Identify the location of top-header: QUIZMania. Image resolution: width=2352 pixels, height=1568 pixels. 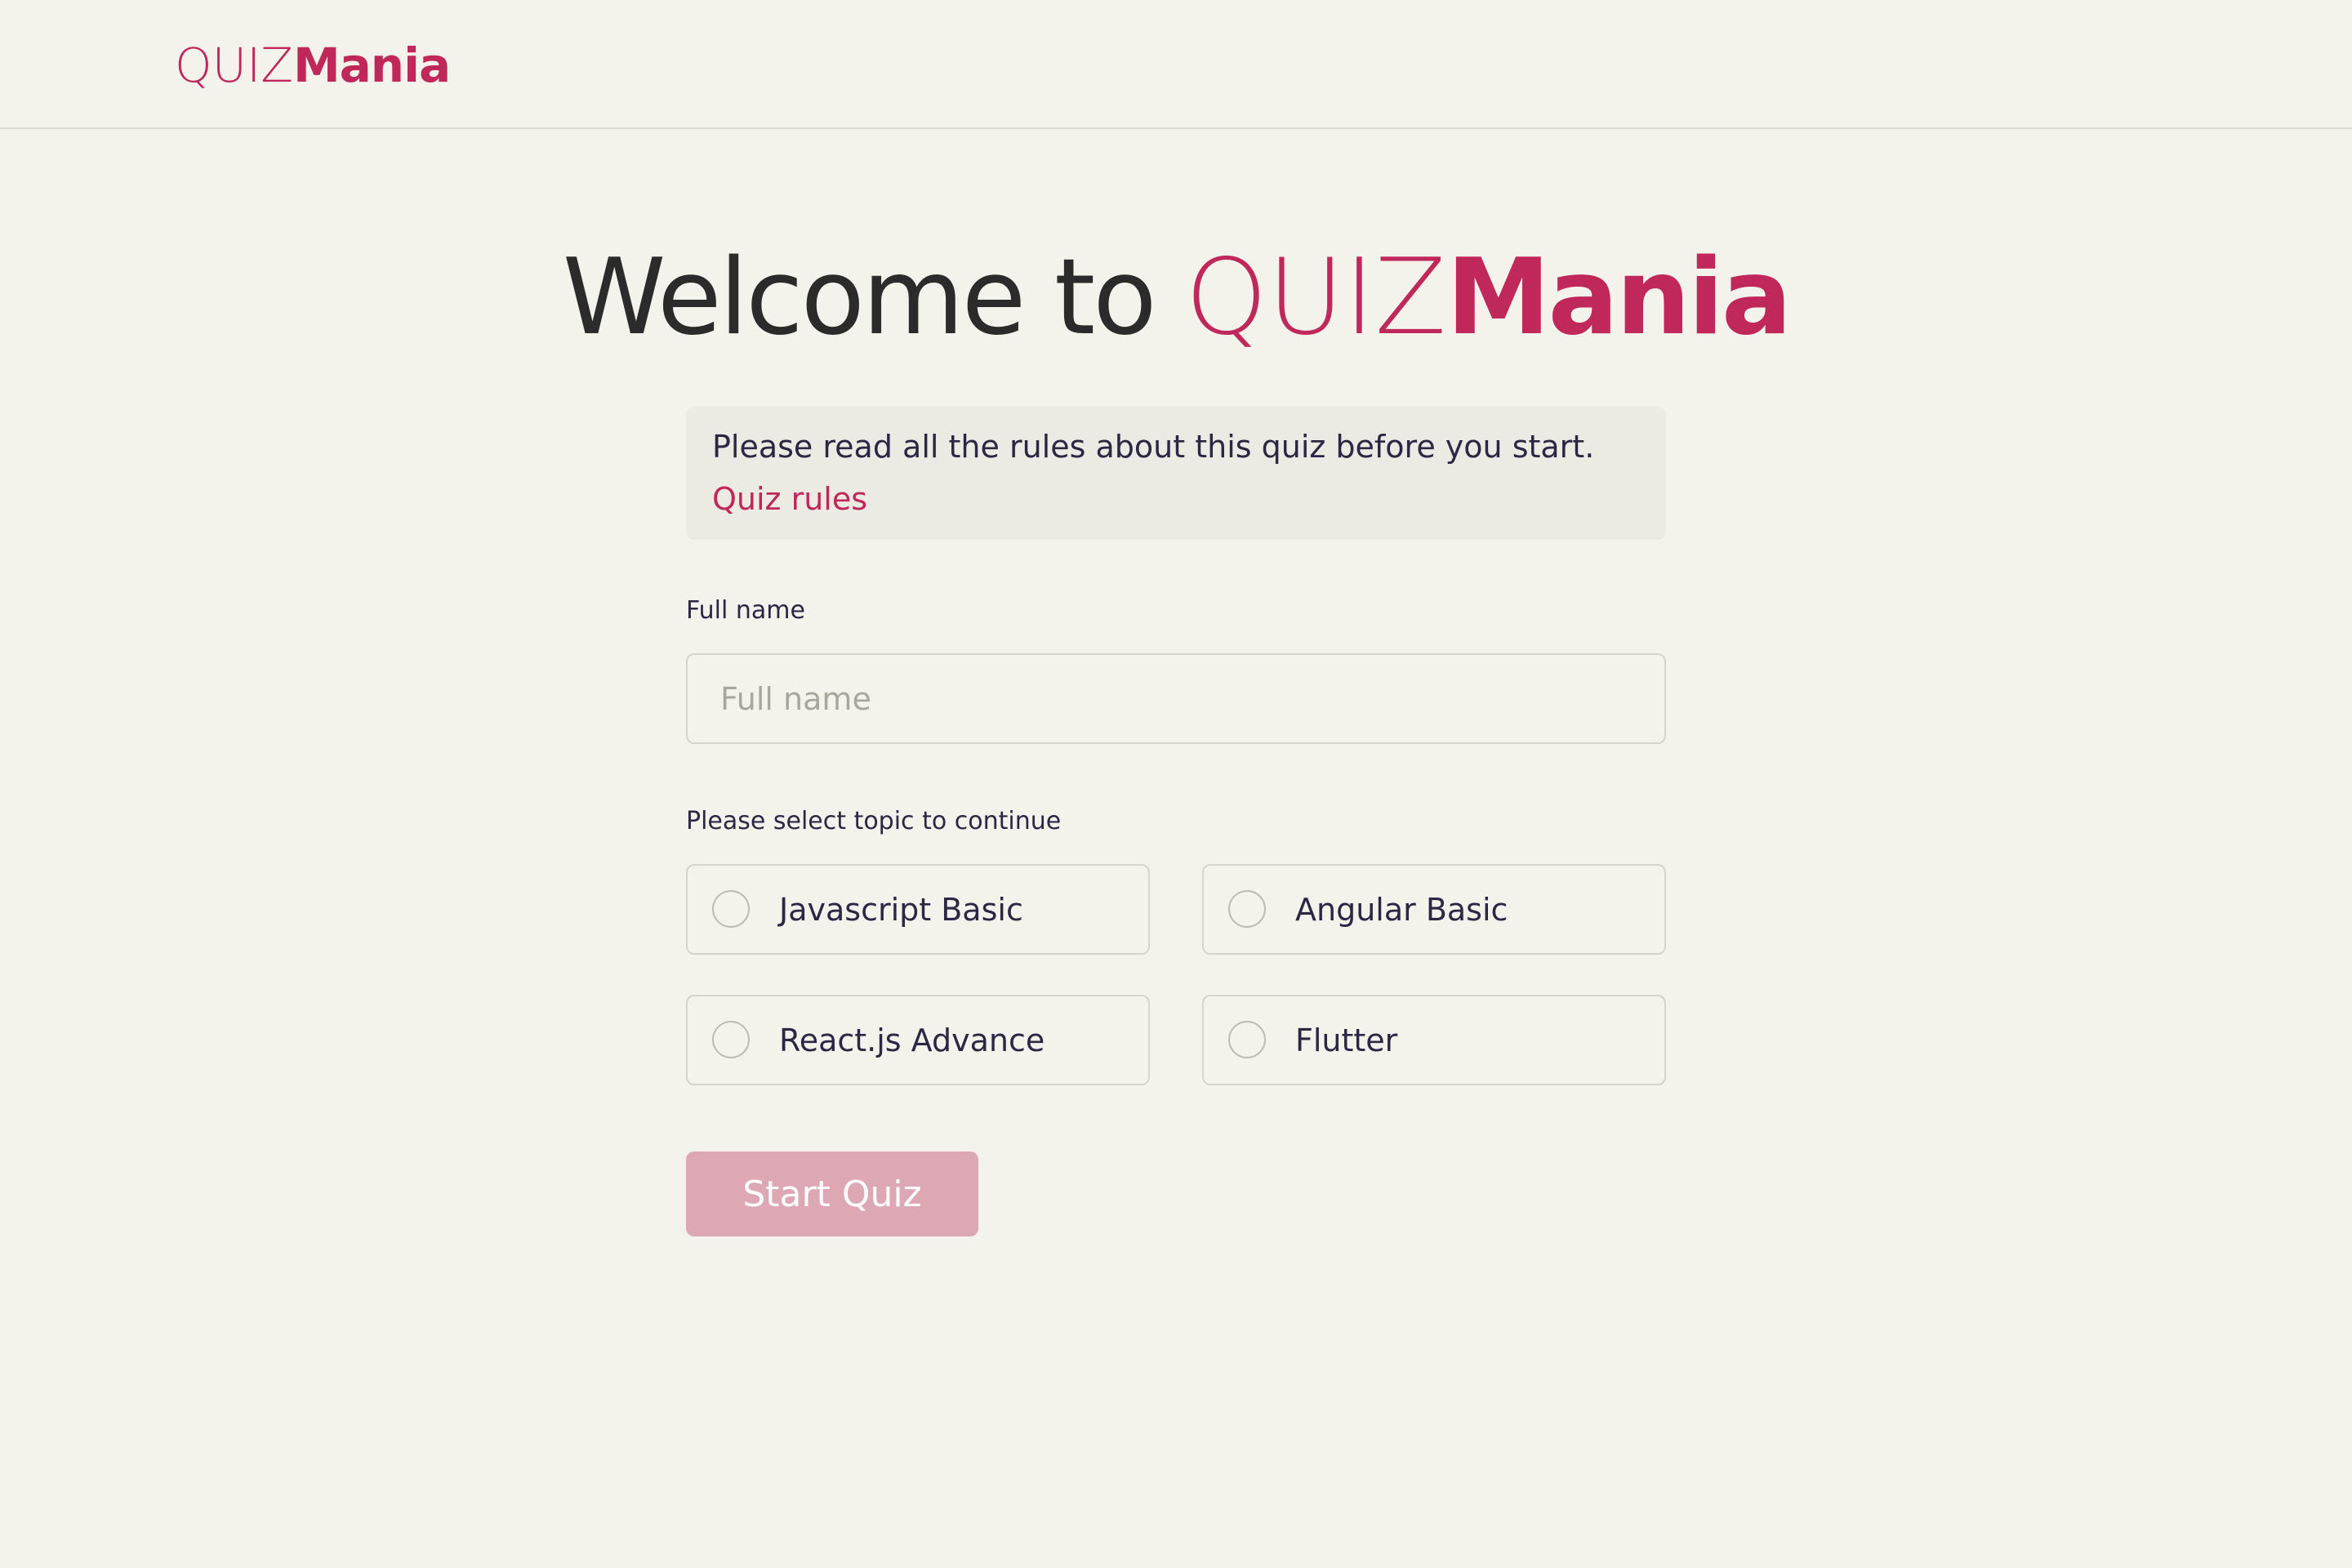
(1176, 64).